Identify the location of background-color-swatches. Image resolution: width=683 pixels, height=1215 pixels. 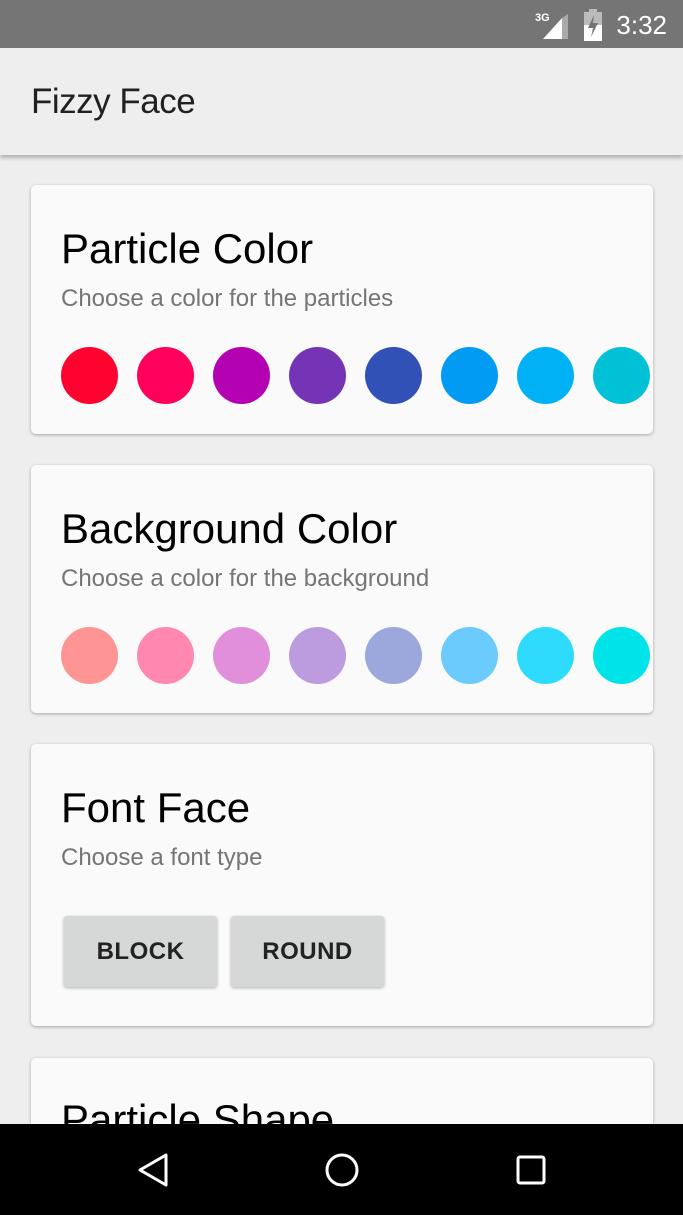
(357, 656).